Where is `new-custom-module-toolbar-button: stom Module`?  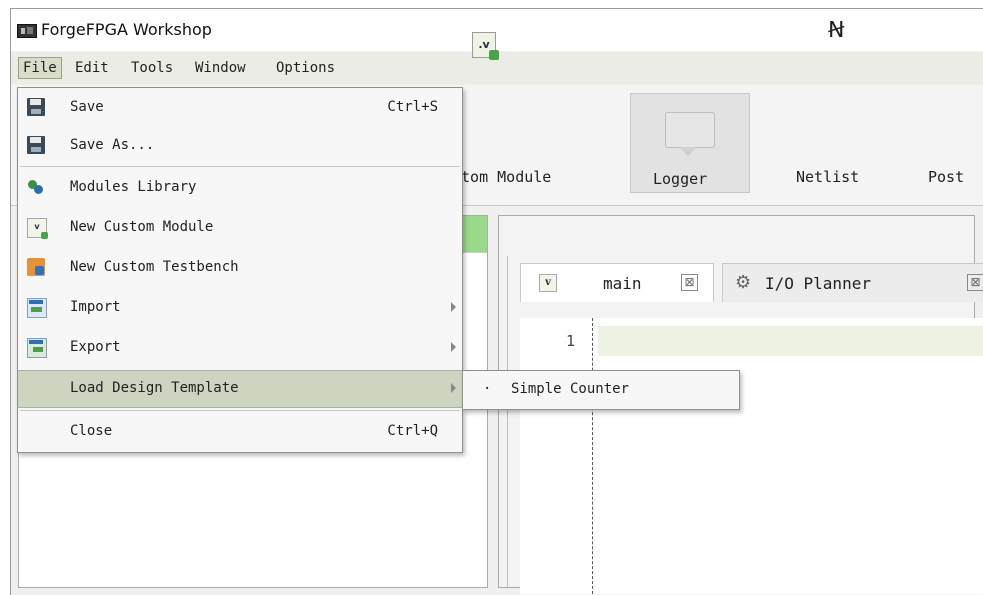
new-custom-module-toolbar-button: stom Module is located at coordinates (532, 141).